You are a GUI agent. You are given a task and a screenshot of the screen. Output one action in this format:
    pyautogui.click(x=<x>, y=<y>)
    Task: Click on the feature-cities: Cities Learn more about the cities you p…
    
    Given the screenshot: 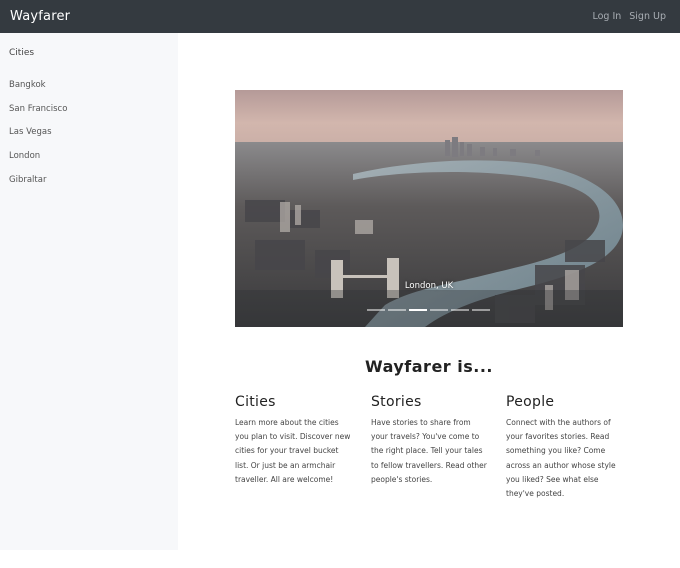 What is the action you would take?
    pyautogui.click(x=294, y=440)
    